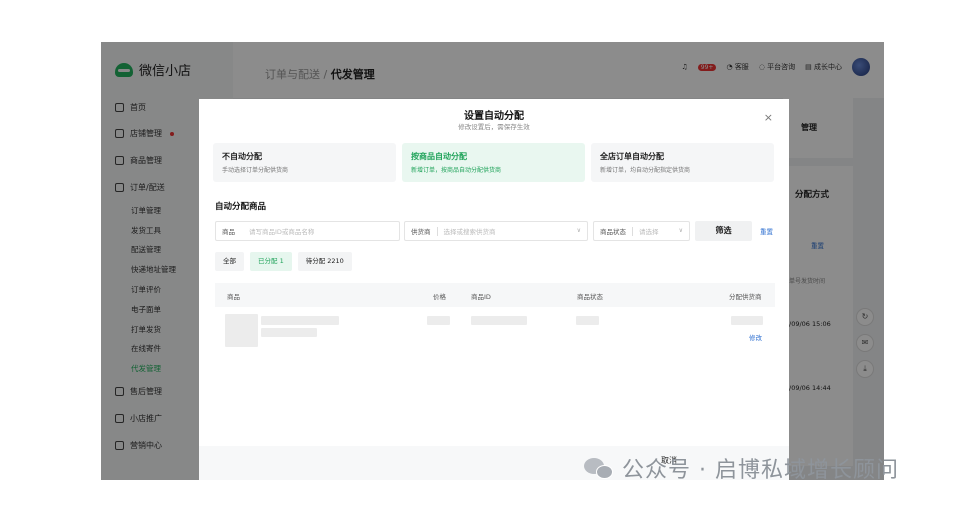 This screenshot has height=505, width=980. What do you see at coordinates (242, 156) in the screenshot?
I see `option-title: 不自动分配` at bounding box center [242, 156].